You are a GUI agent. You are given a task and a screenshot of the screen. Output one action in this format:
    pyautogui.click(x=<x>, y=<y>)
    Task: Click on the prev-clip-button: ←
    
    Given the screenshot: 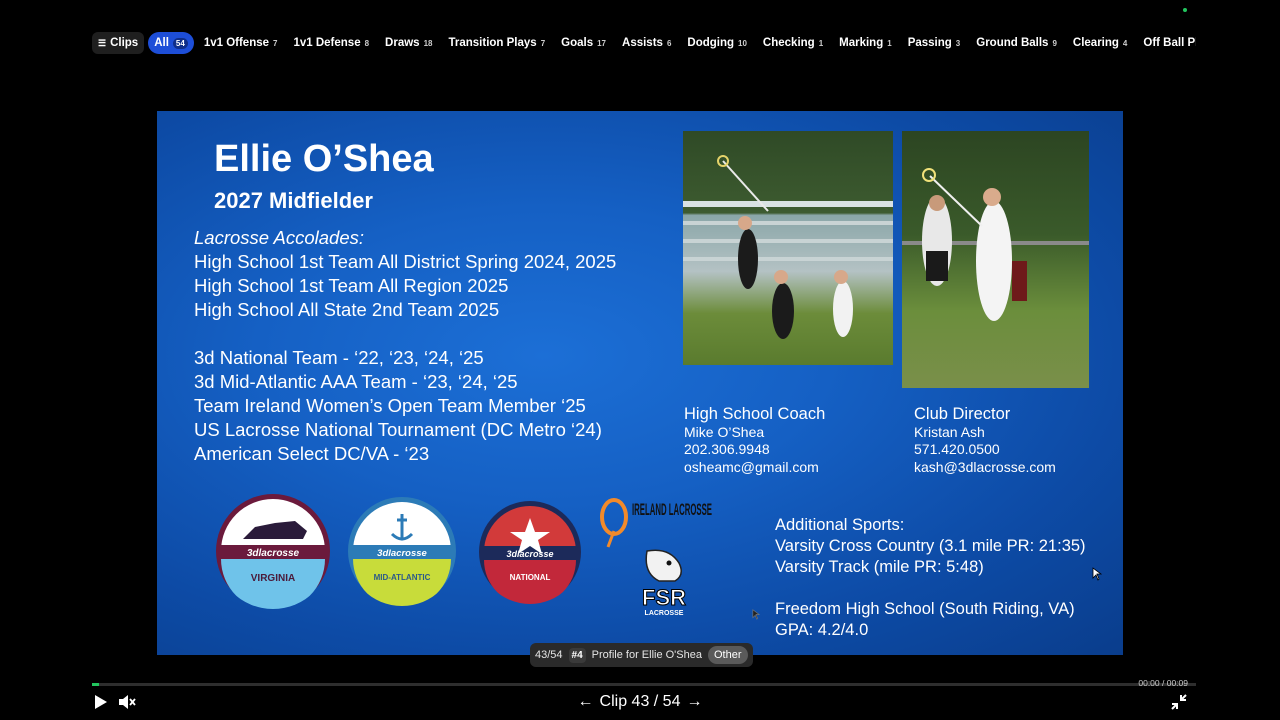 What is the action you would take?
    pyautogui.click(x=586, y=702)
    